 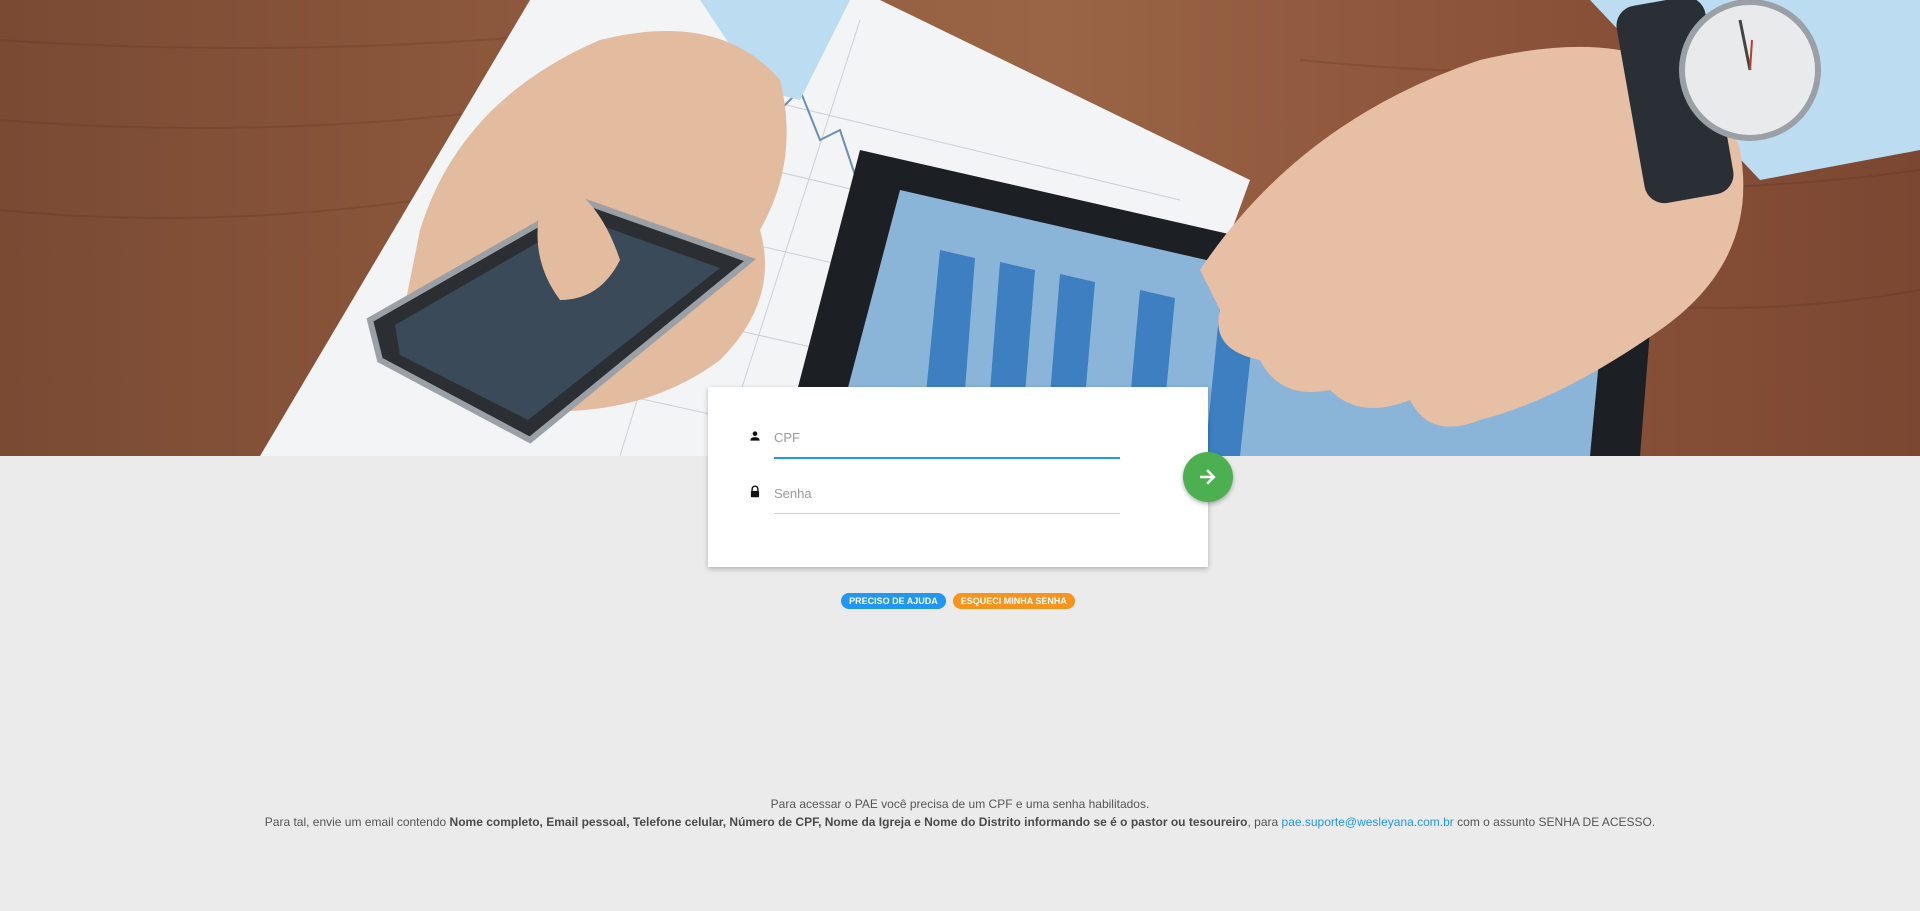 What do you see at coordinates (755, 436) in the screenshot?
I see `person-icon` at bounding box center [755, 436].